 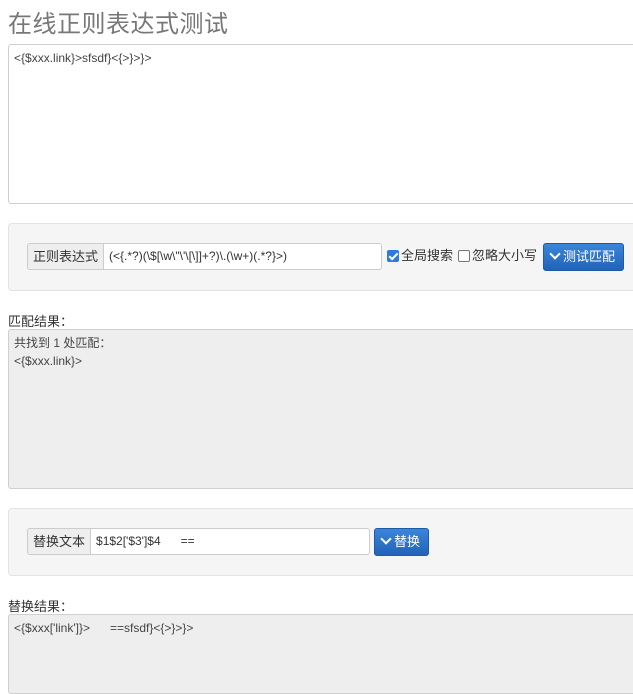 What do you see at coordinates (243, 256) in the screenshot?
I see `regex-input: (<{.*?)(\$[\w\"\'\[\]]+?)\.(\w+)(.*?}>)` at bounding box center [243, 256].